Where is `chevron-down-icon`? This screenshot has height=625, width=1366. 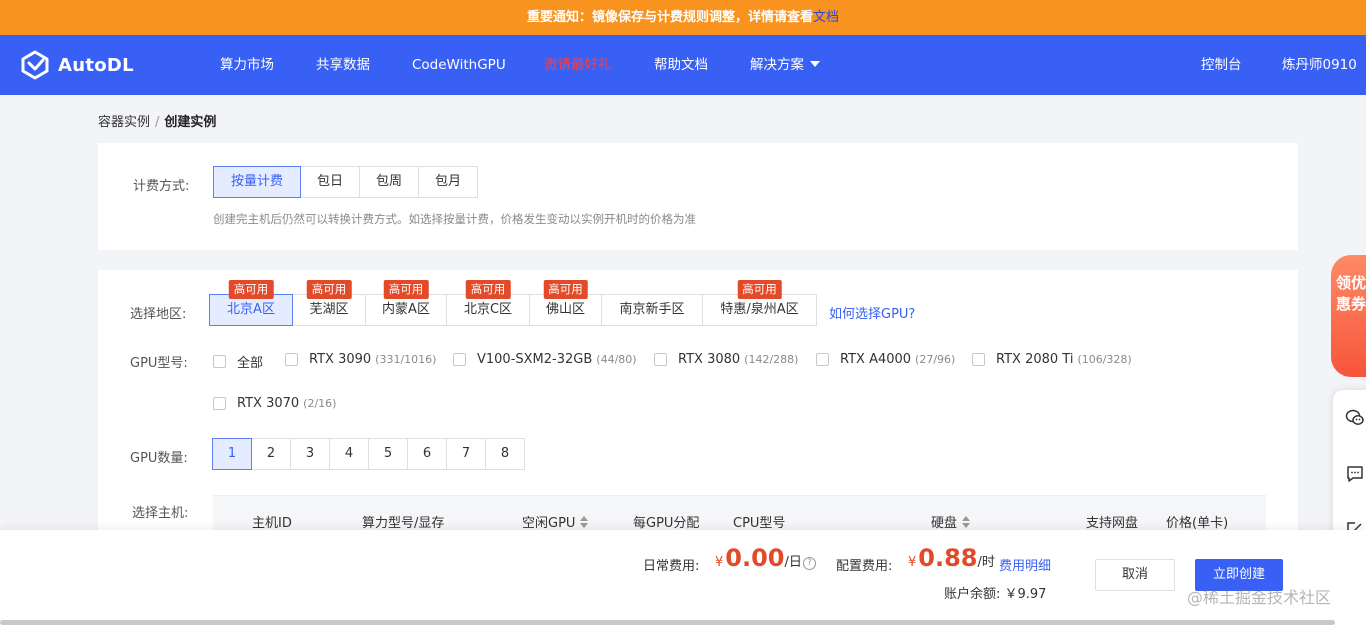 chevron-down-icon is located at coordinates (815, 64).